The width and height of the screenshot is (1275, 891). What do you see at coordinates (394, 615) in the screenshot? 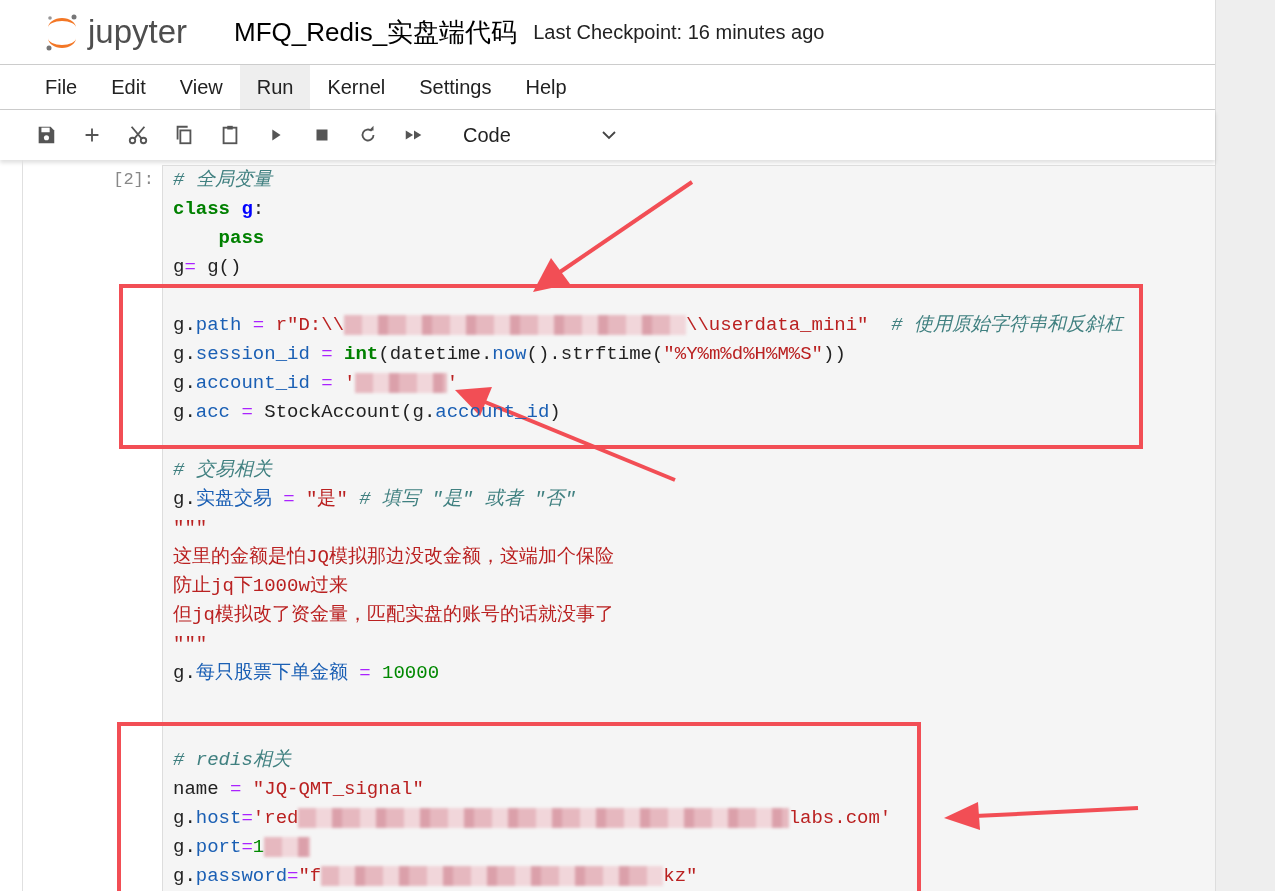
I see `code-line: 但jq模拟改了资金量，匹配实盘的账号的话就没事了` at bounding box center [394, 615].